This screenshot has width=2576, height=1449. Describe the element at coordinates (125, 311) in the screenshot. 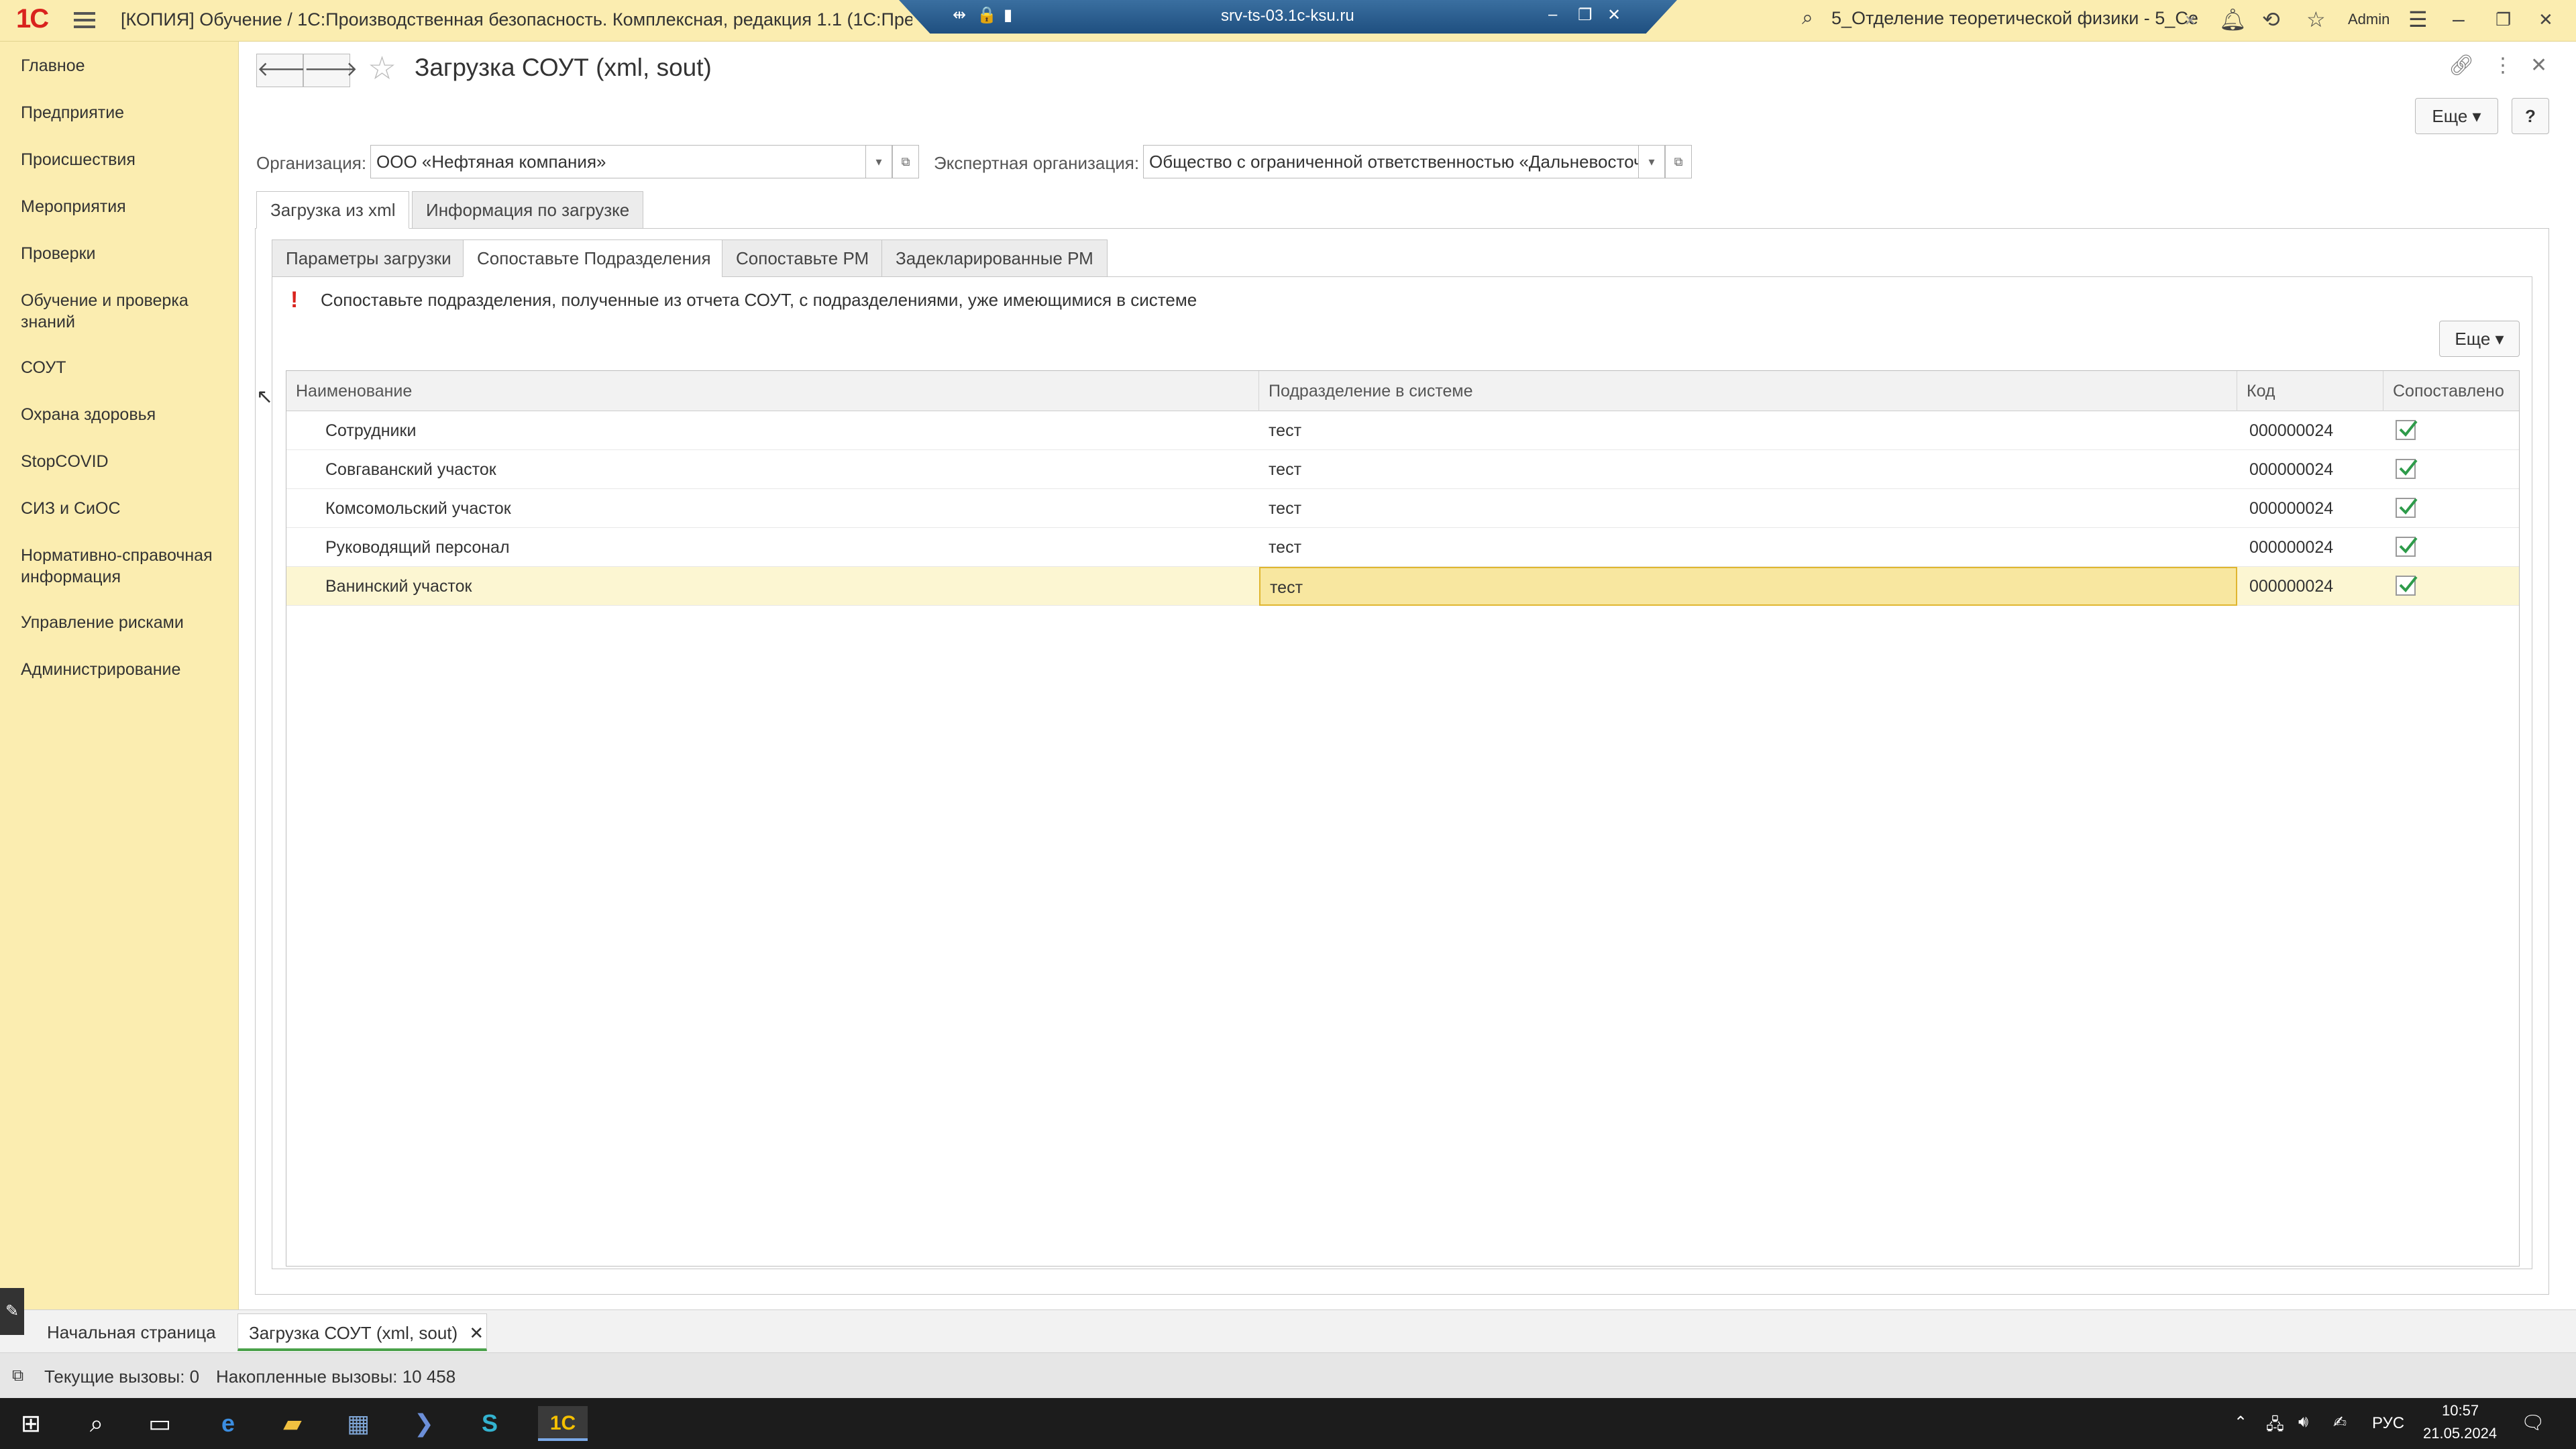

I see `sidebar-item-training: Обучение и проверка знаний` at that location.